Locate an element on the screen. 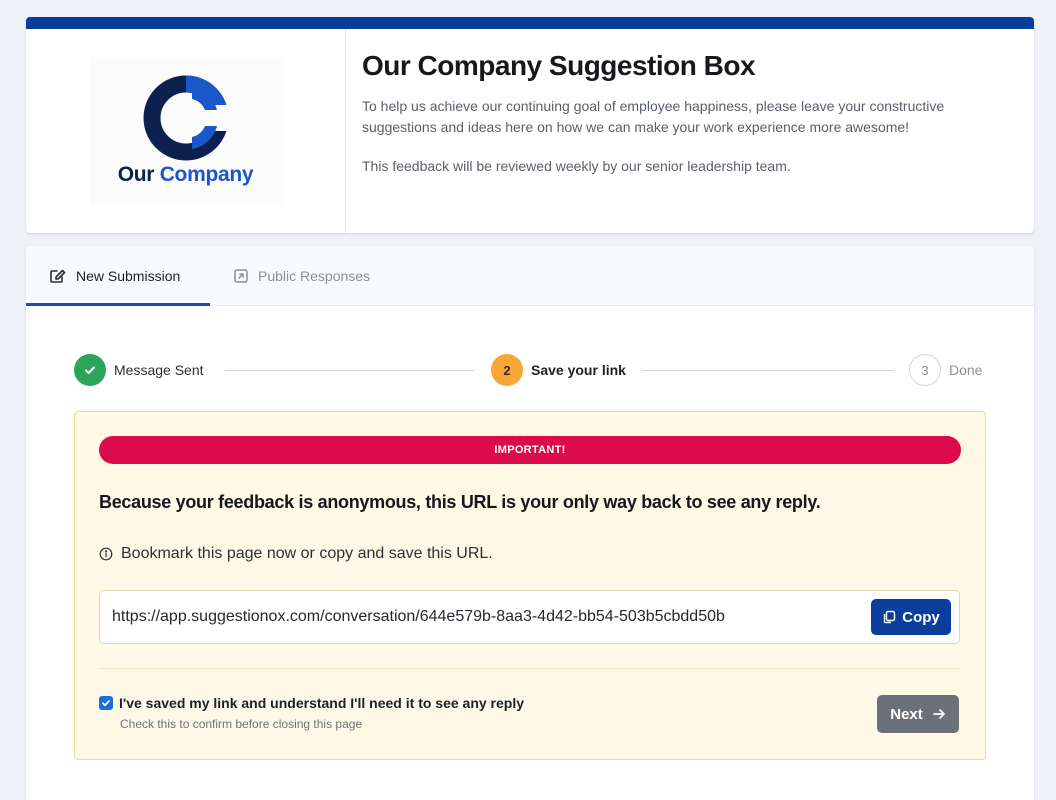 The image size is (1056, 800). arrow-right-icon is located at coordinates (939, 714).